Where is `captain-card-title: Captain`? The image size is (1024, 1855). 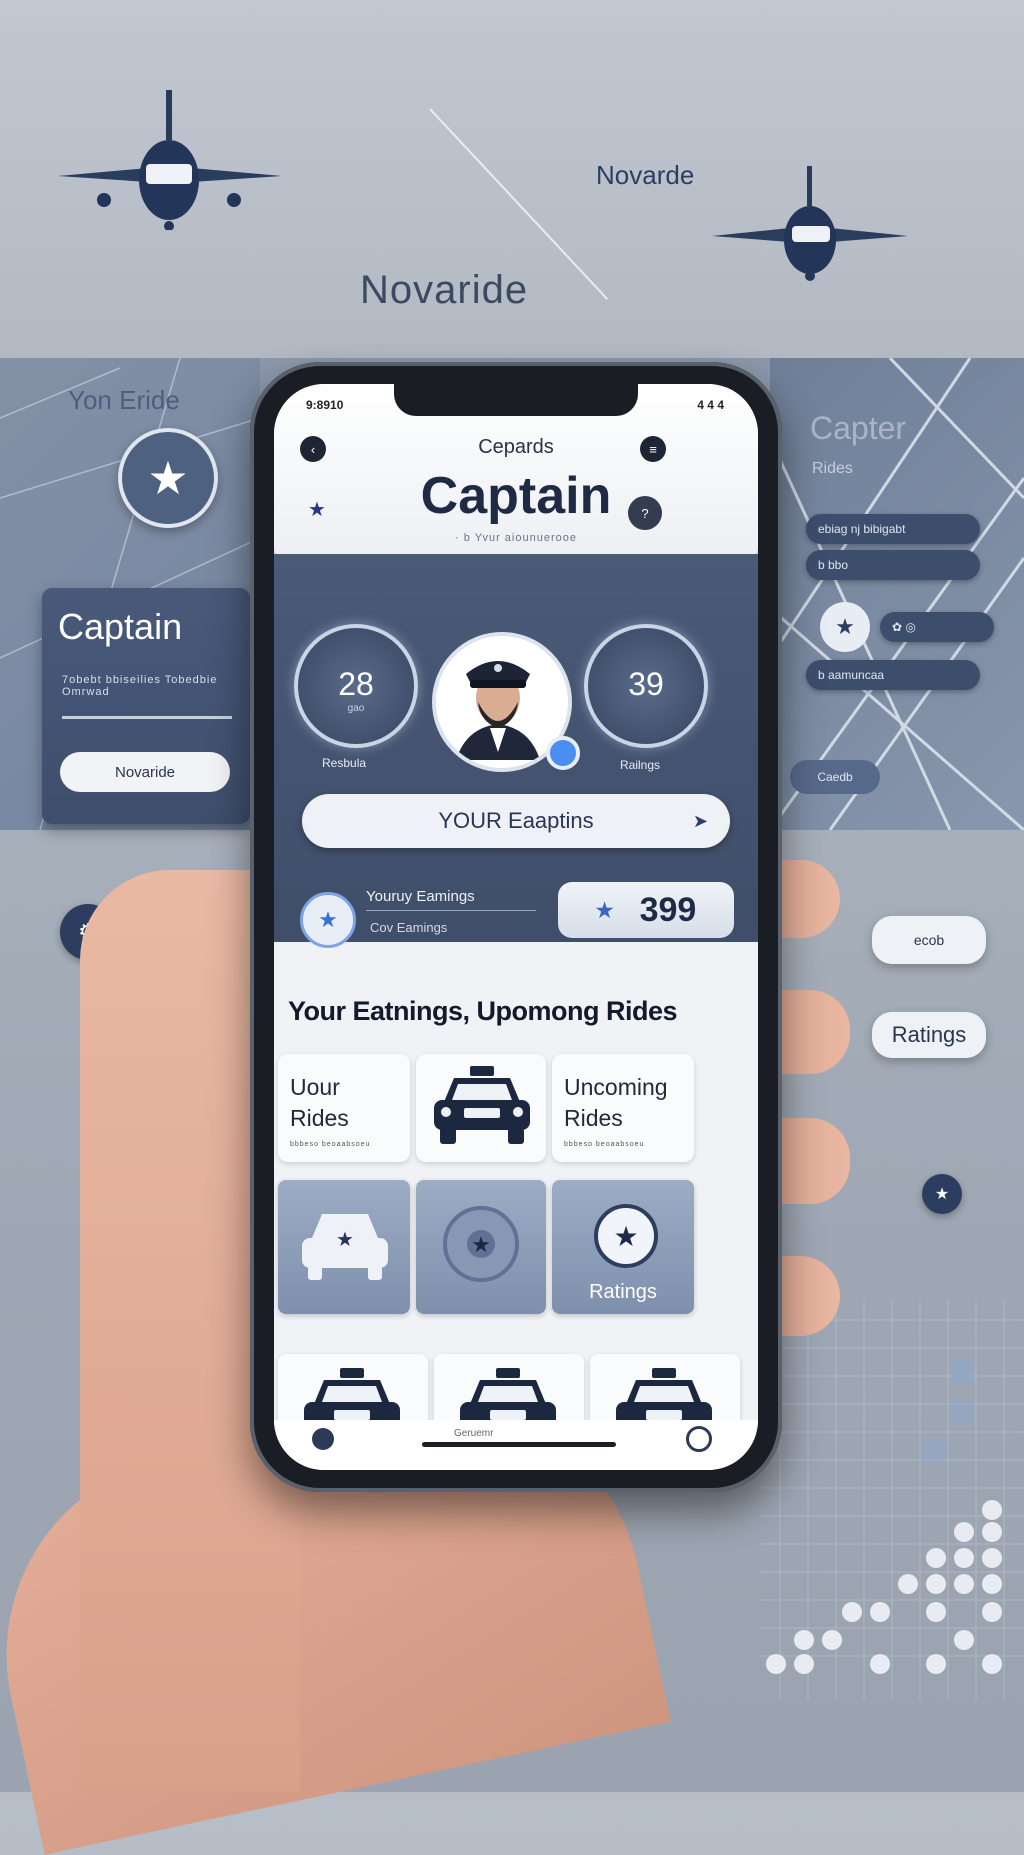
captain-card-title: Captain is located at coordinates (120, 626).